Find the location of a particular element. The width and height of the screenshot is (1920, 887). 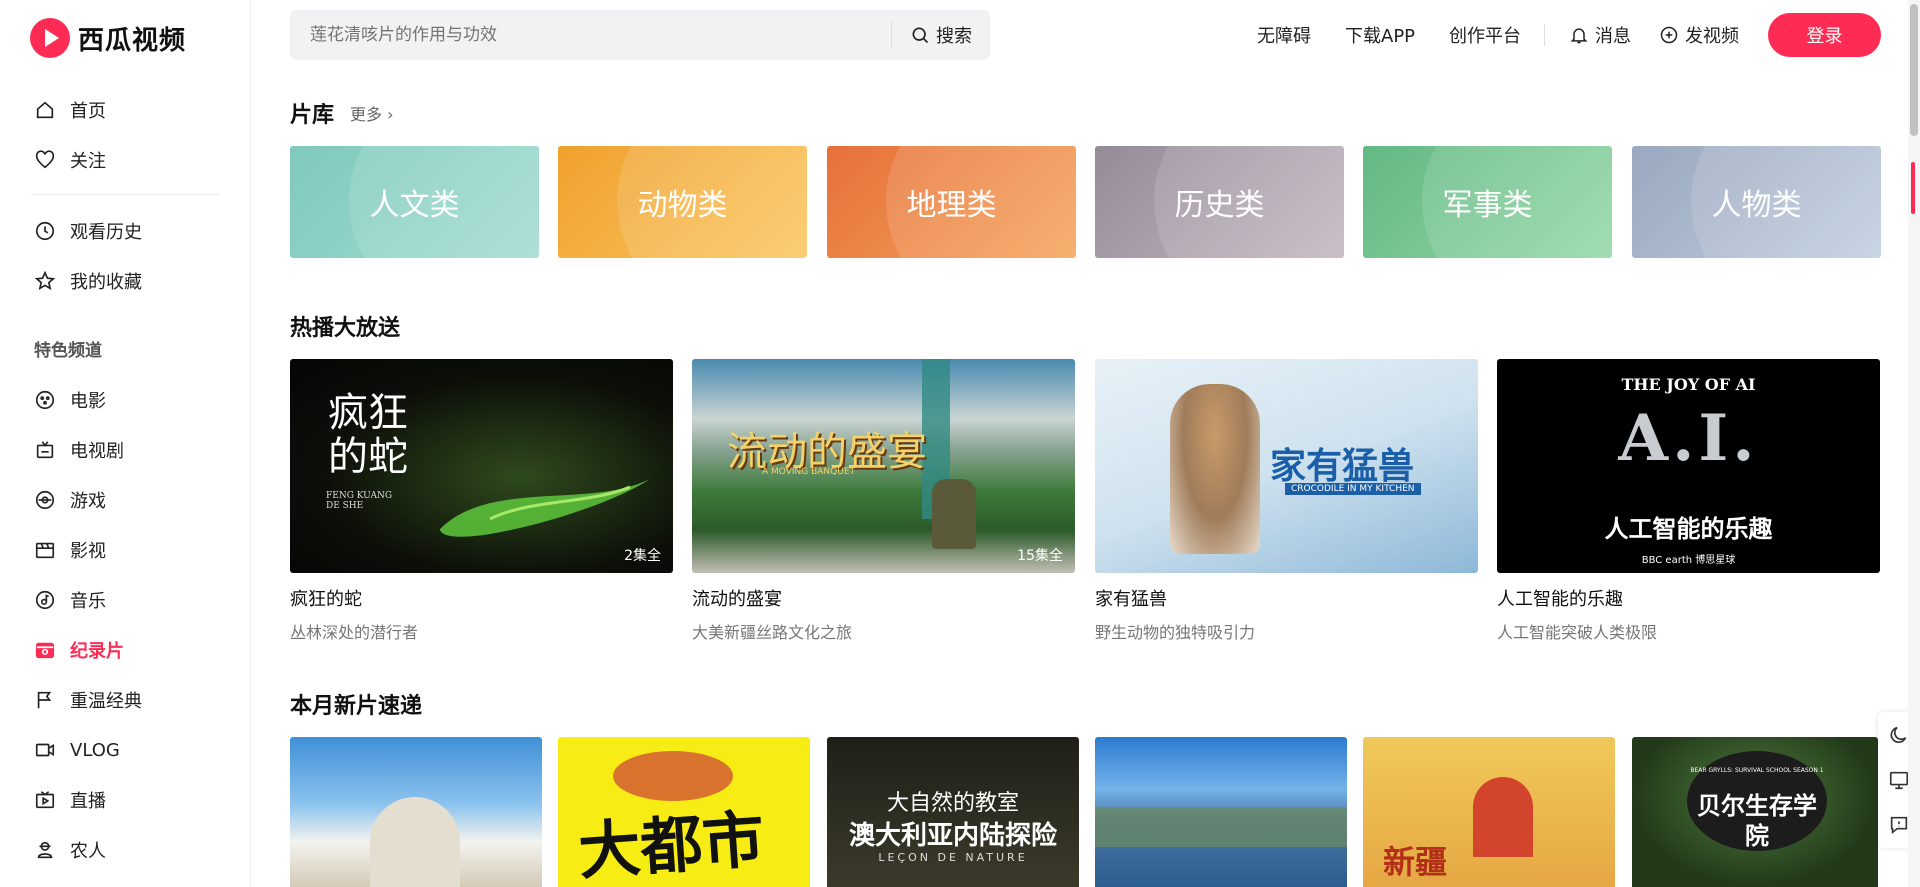

category-card-military: 军事类 is located at coordinates (1487, 202).